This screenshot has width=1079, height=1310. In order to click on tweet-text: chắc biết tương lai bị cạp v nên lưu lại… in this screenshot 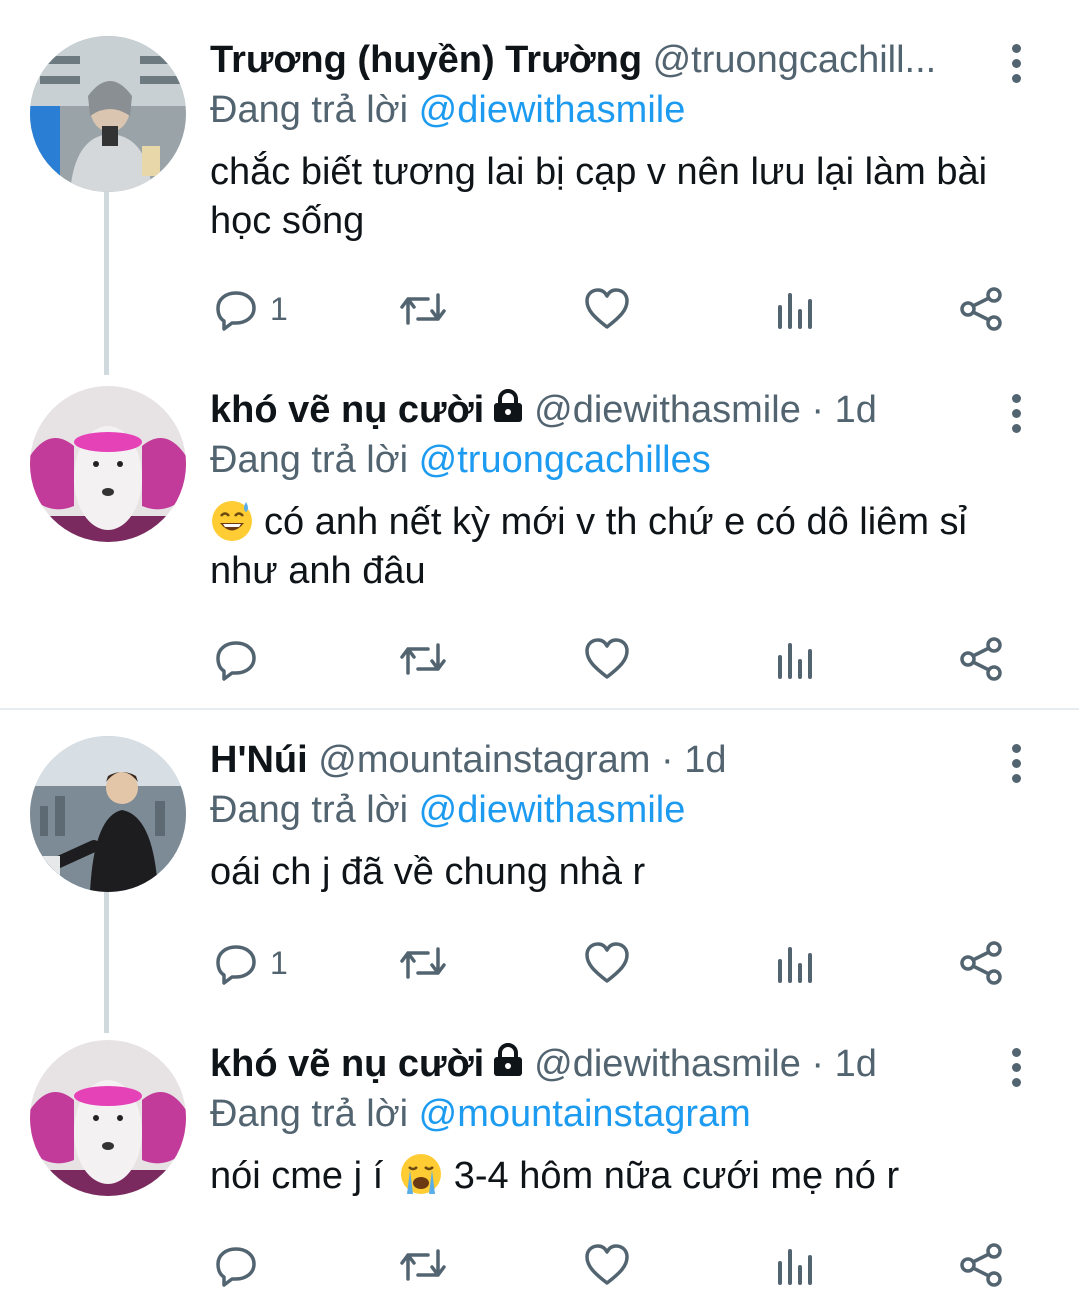, I will do `click(599, 196)`.